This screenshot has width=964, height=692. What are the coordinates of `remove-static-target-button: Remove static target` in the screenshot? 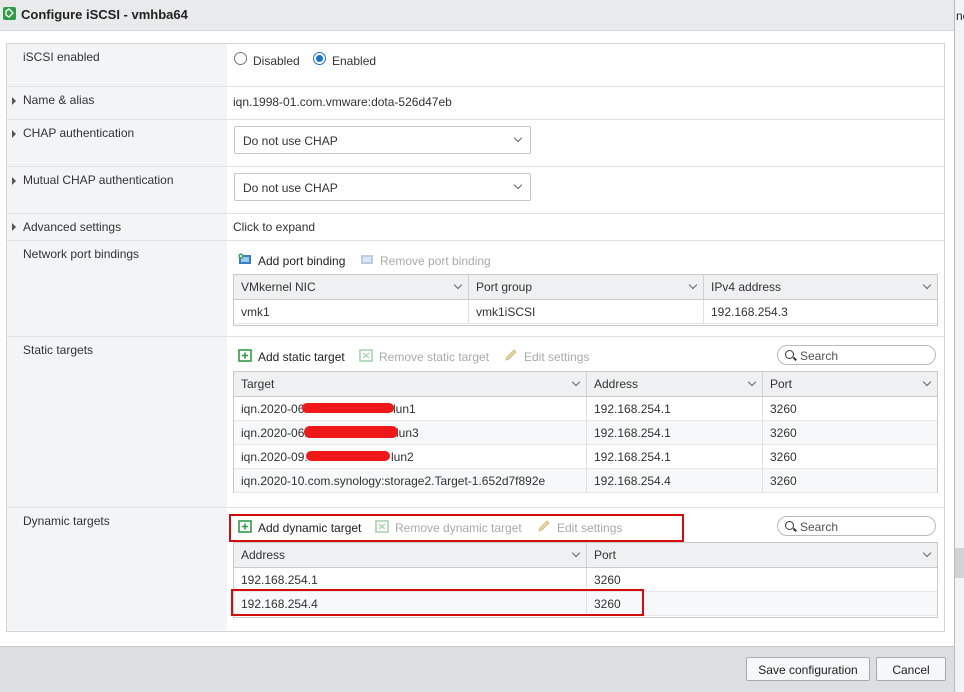 It's located at (429, 356).